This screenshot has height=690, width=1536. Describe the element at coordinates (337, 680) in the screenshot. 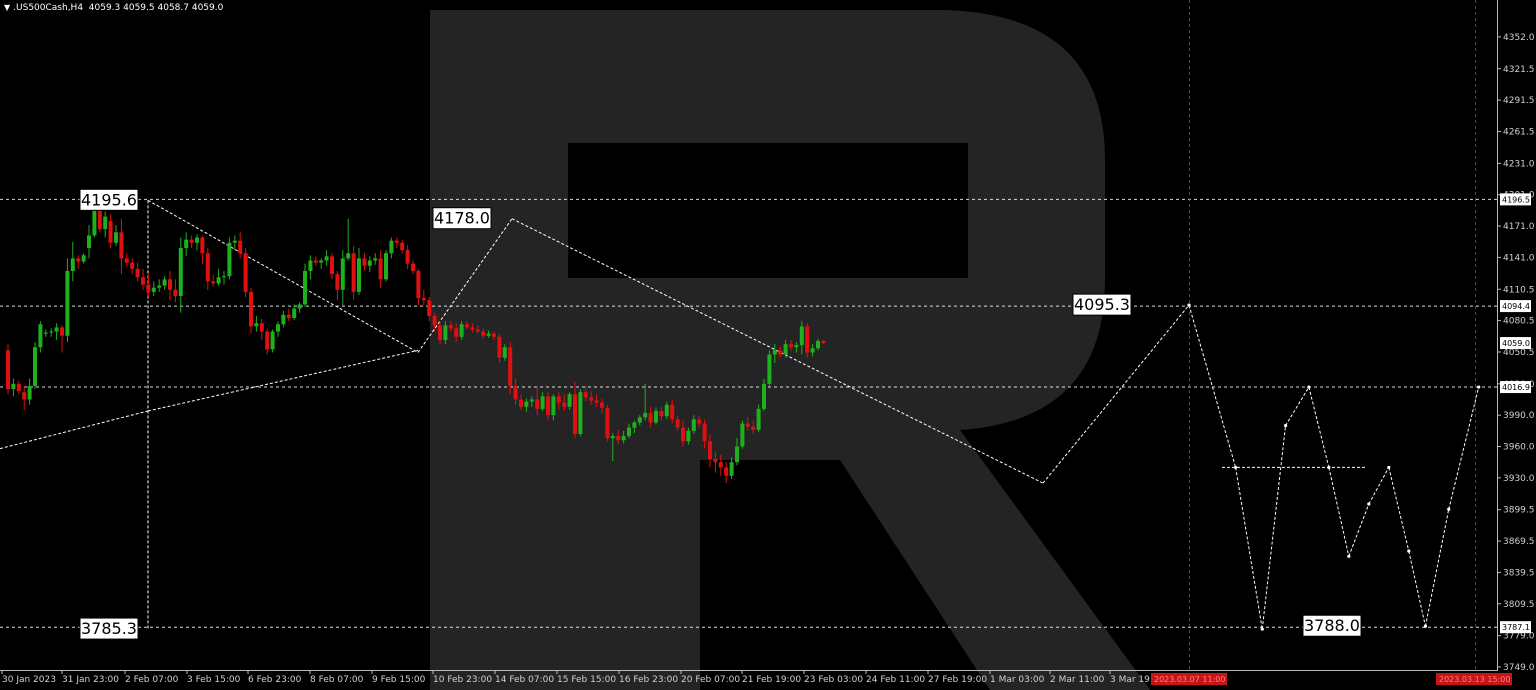

I see `x-tick-label: 8 Feb 07:00` at that location.